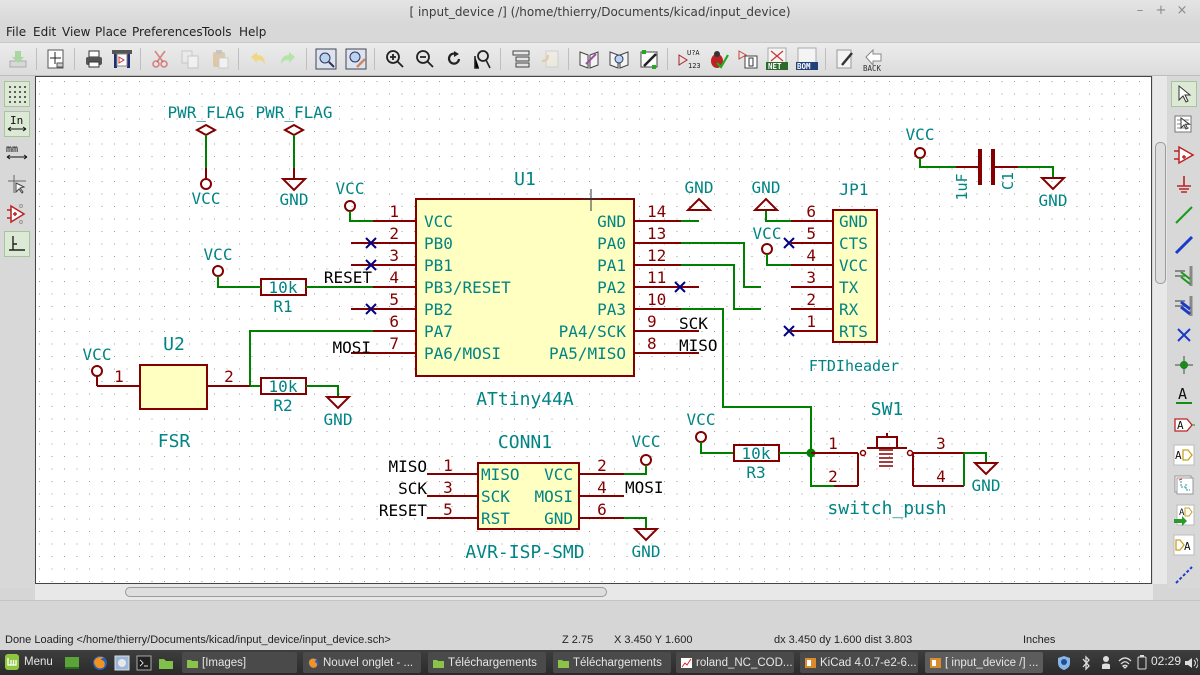  What do you see at coordinates (1184, 365) in the screenshot?
I see `junction-button` at bounding box center [1184, 365].